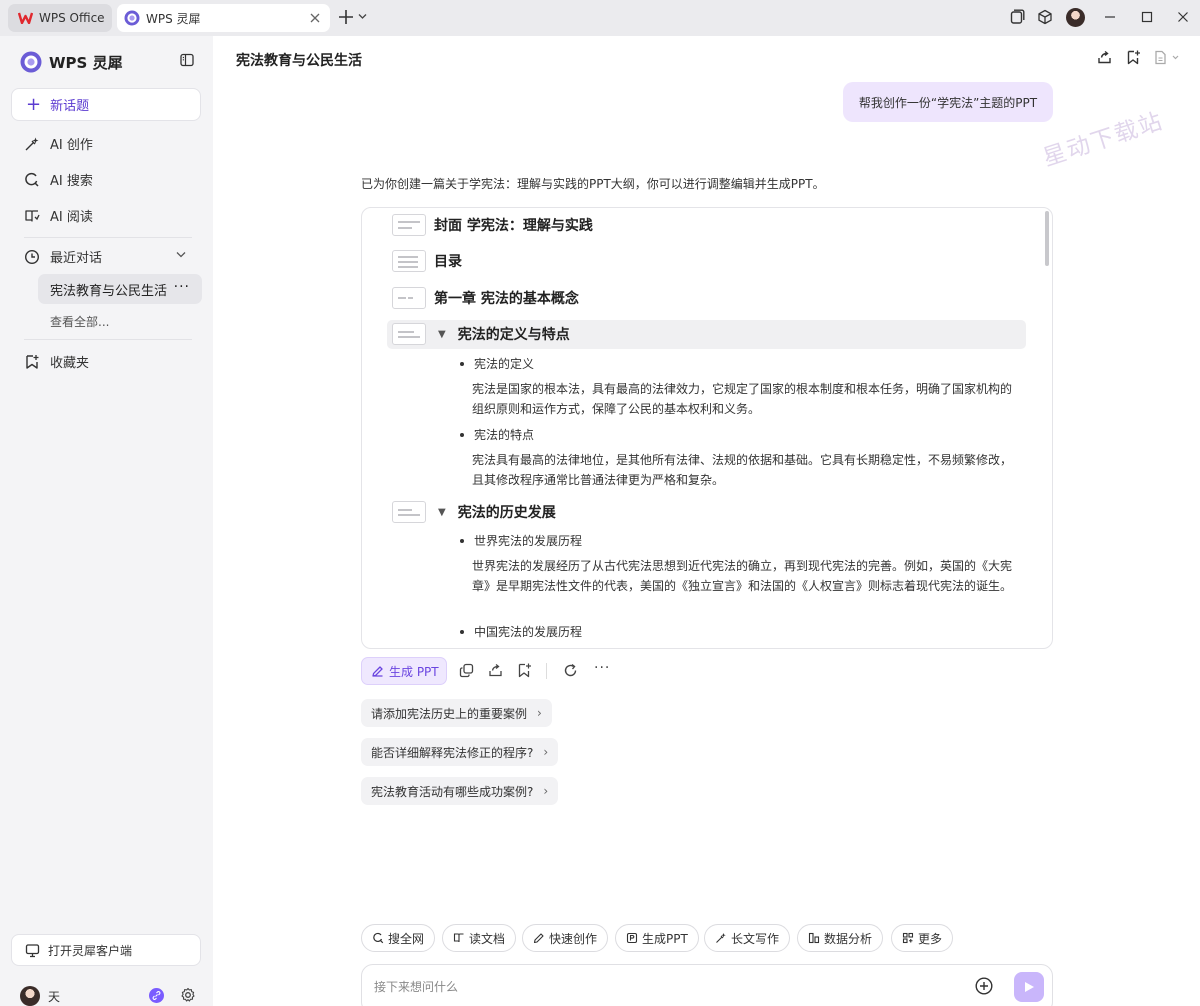 Image resolution: width=1200 pixels, height=1006 pixels. I want to click on sparkle-pen-icon, so click(721, 938).